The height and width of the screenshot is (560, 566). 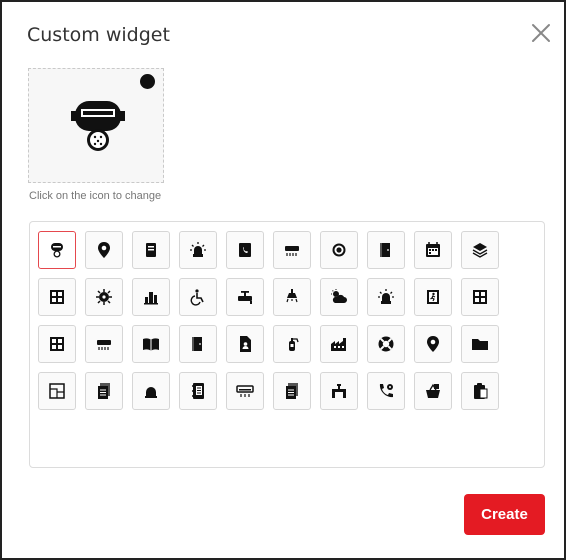 I want to click on create-button: Create, so click(x=504, y=514).